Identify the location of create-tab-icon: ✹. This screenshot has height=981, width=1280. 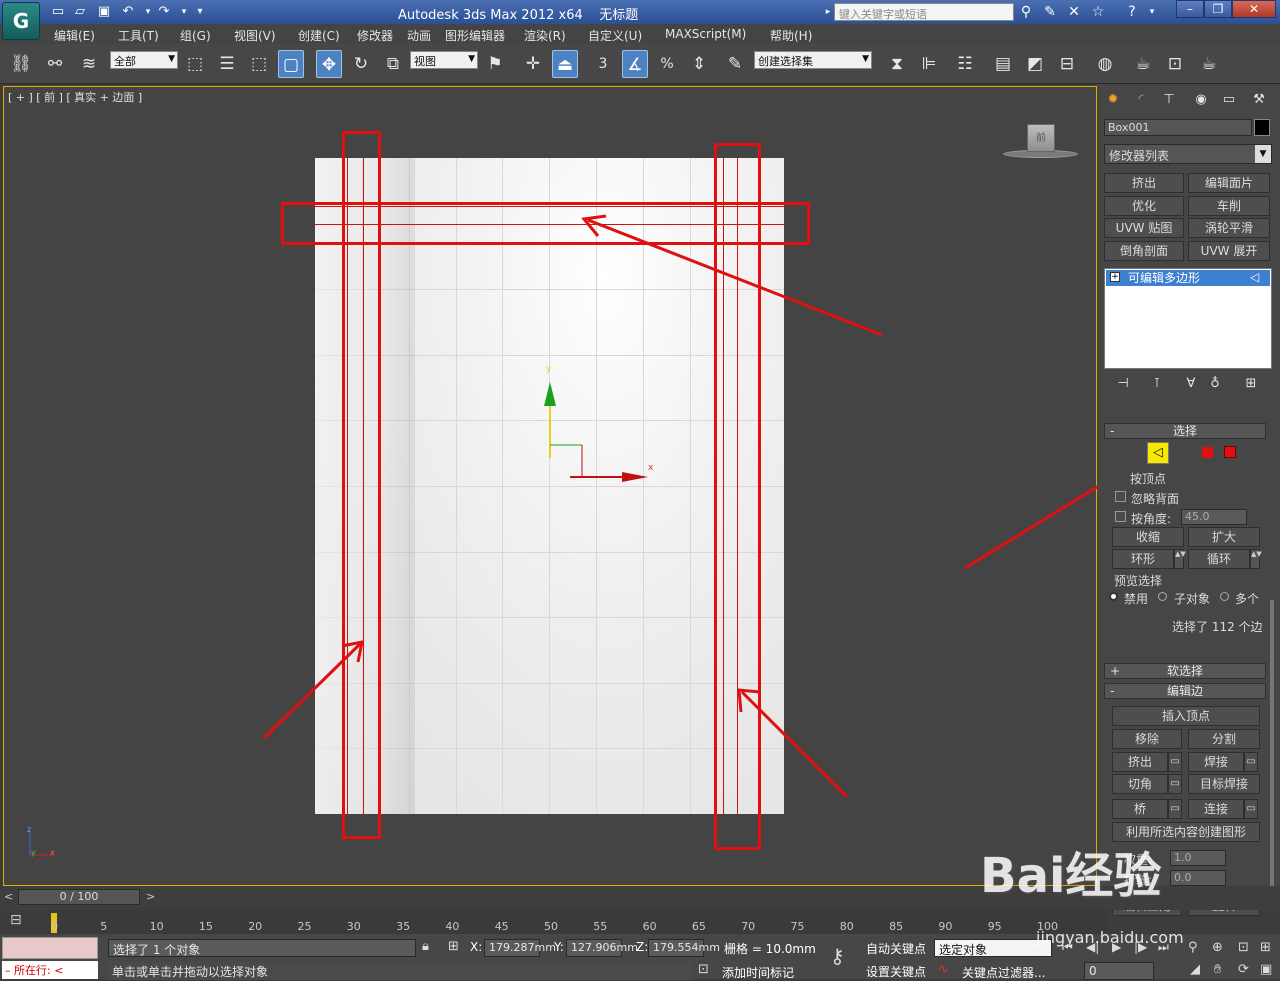
(1113, 100).